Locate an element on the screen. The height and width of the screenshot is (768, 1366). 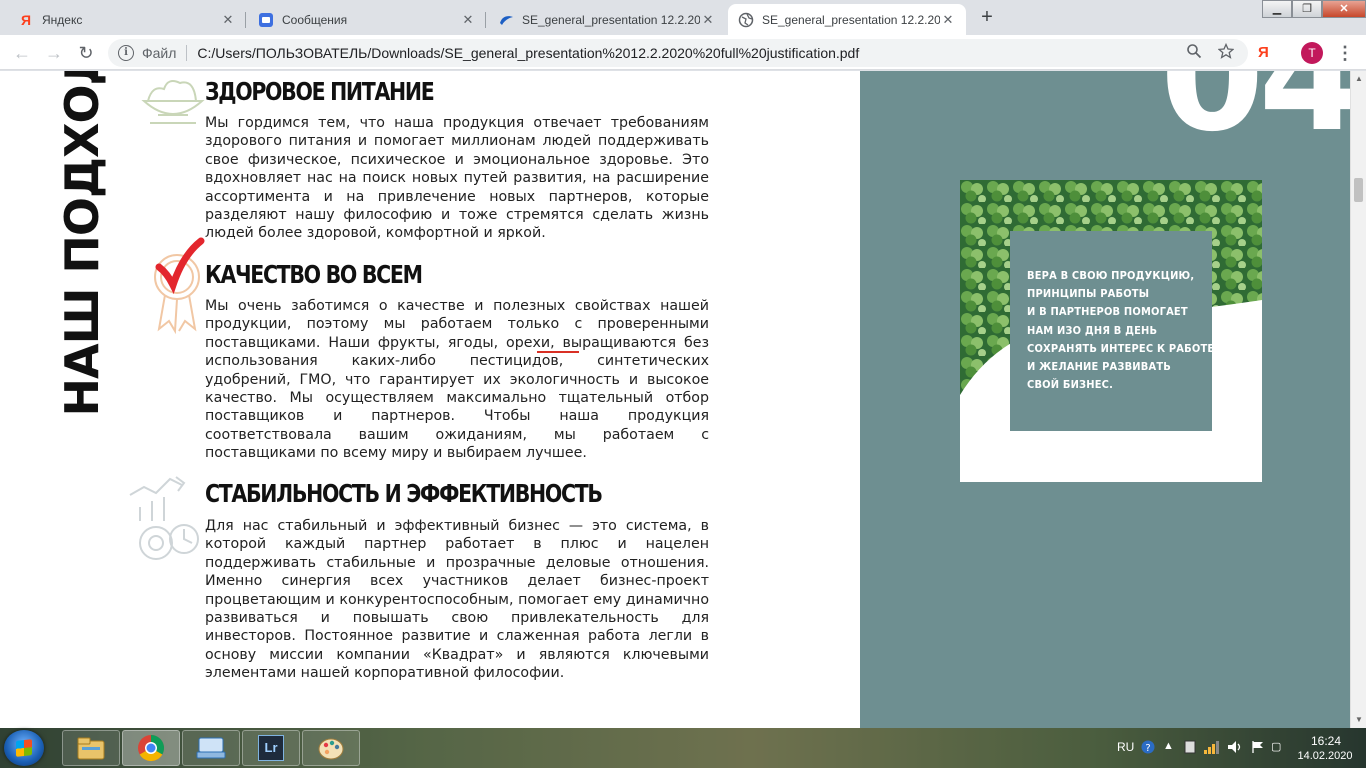
minimize-button: ▁ is located at coordinates (1277, 9).